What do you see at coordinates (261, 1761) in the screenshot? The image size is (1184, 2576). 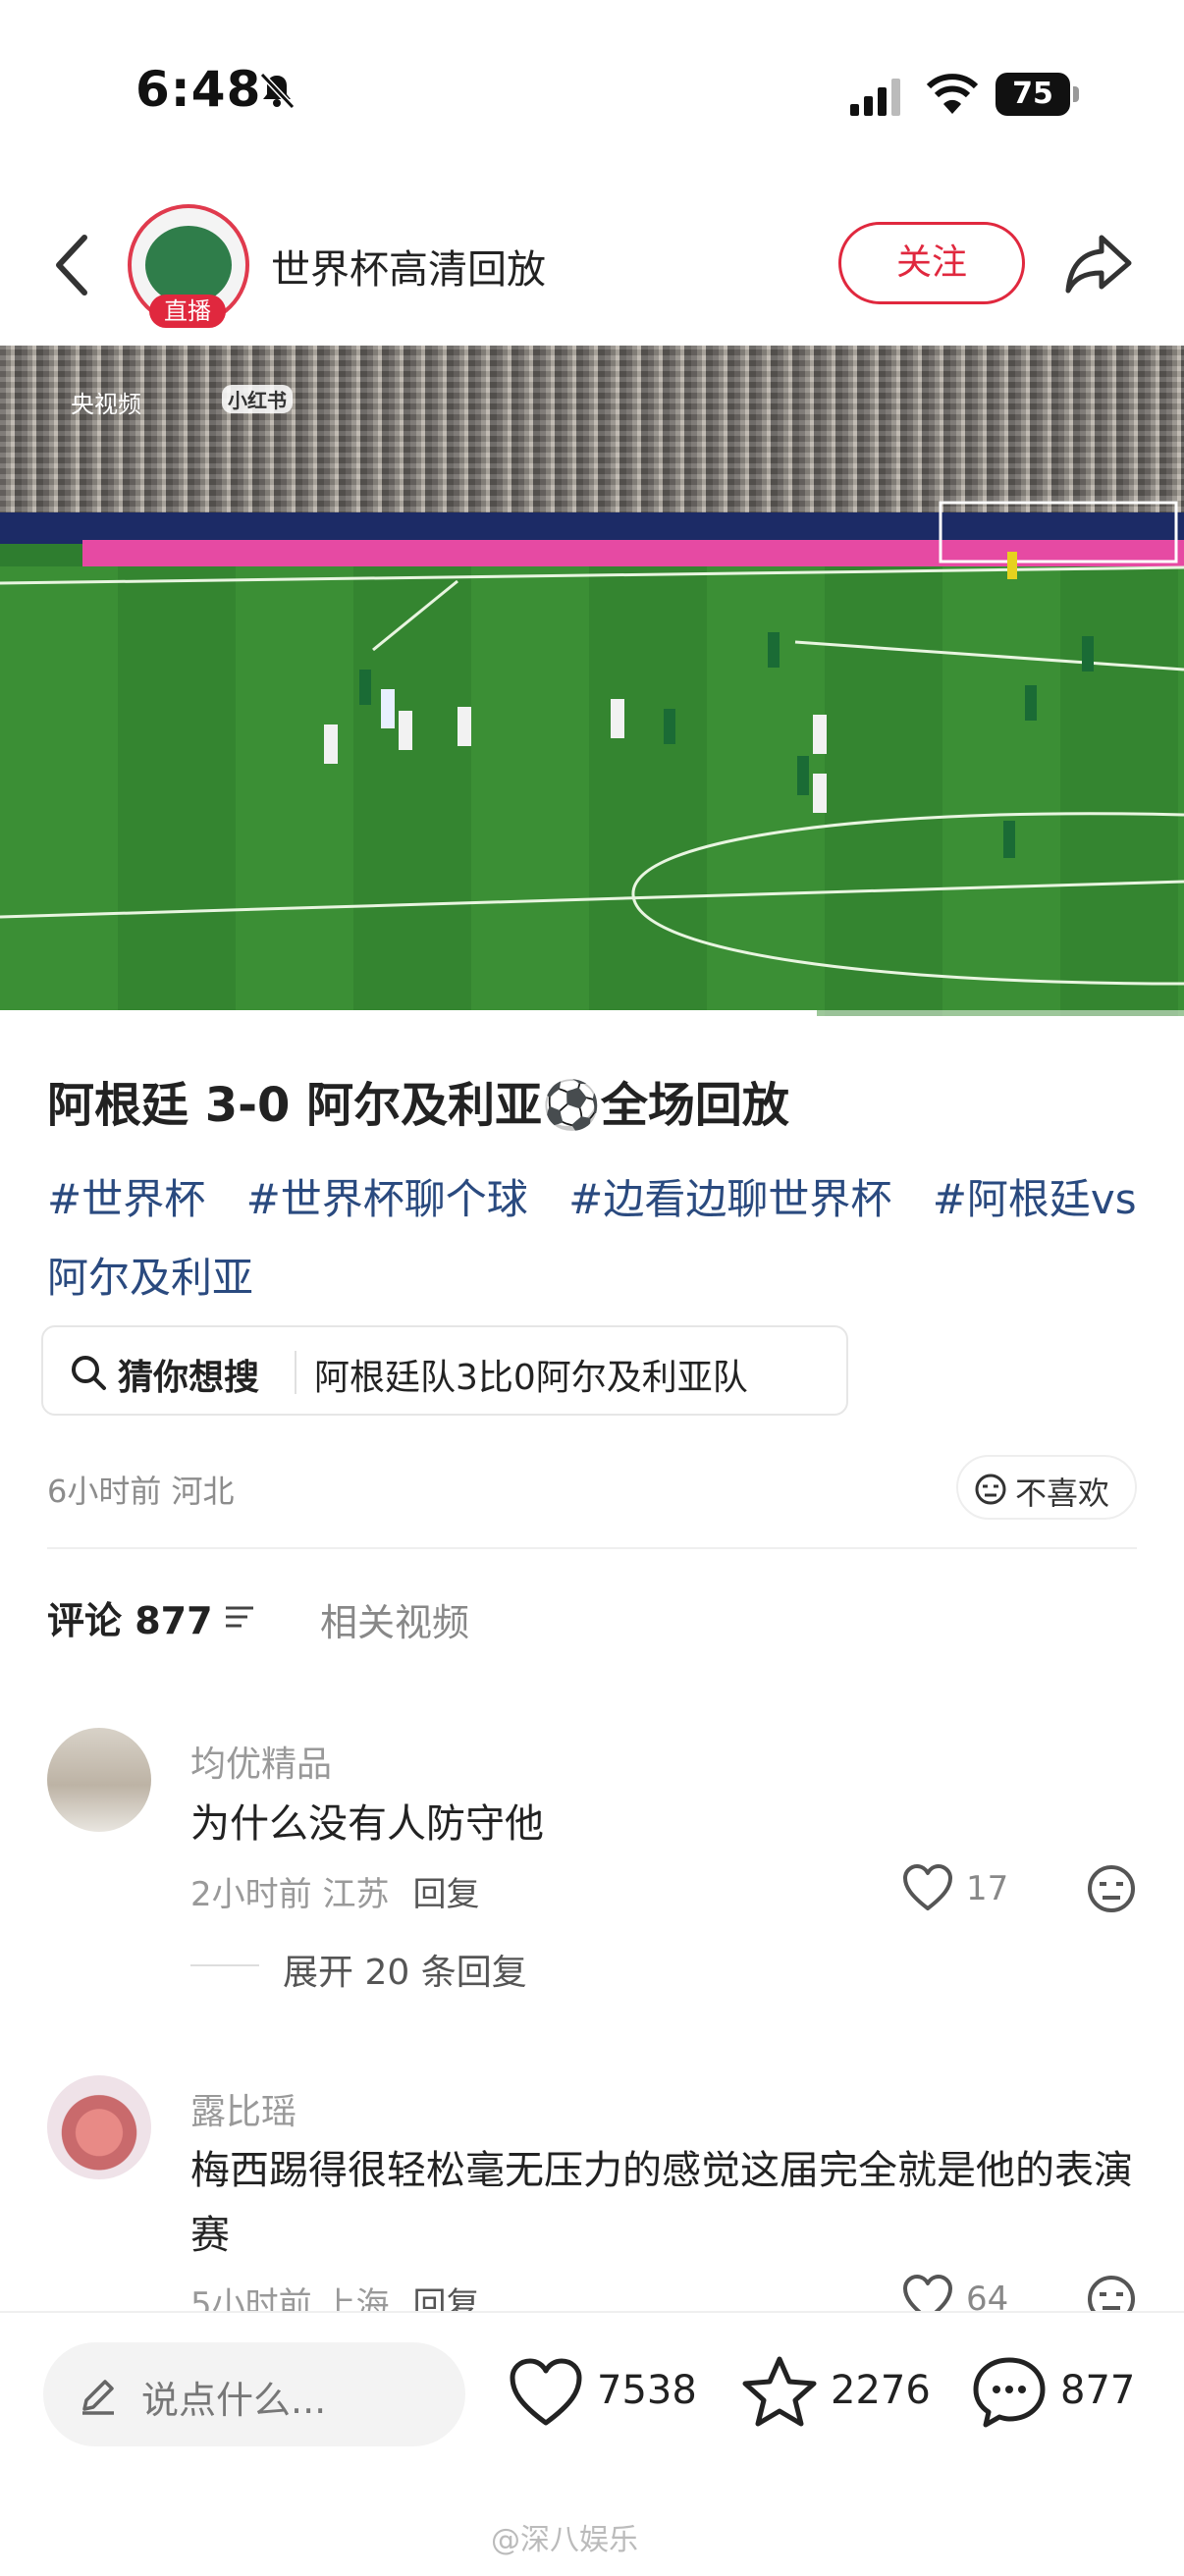 I see `comment-username: 均优精品` at bounding box center [261, 1761].